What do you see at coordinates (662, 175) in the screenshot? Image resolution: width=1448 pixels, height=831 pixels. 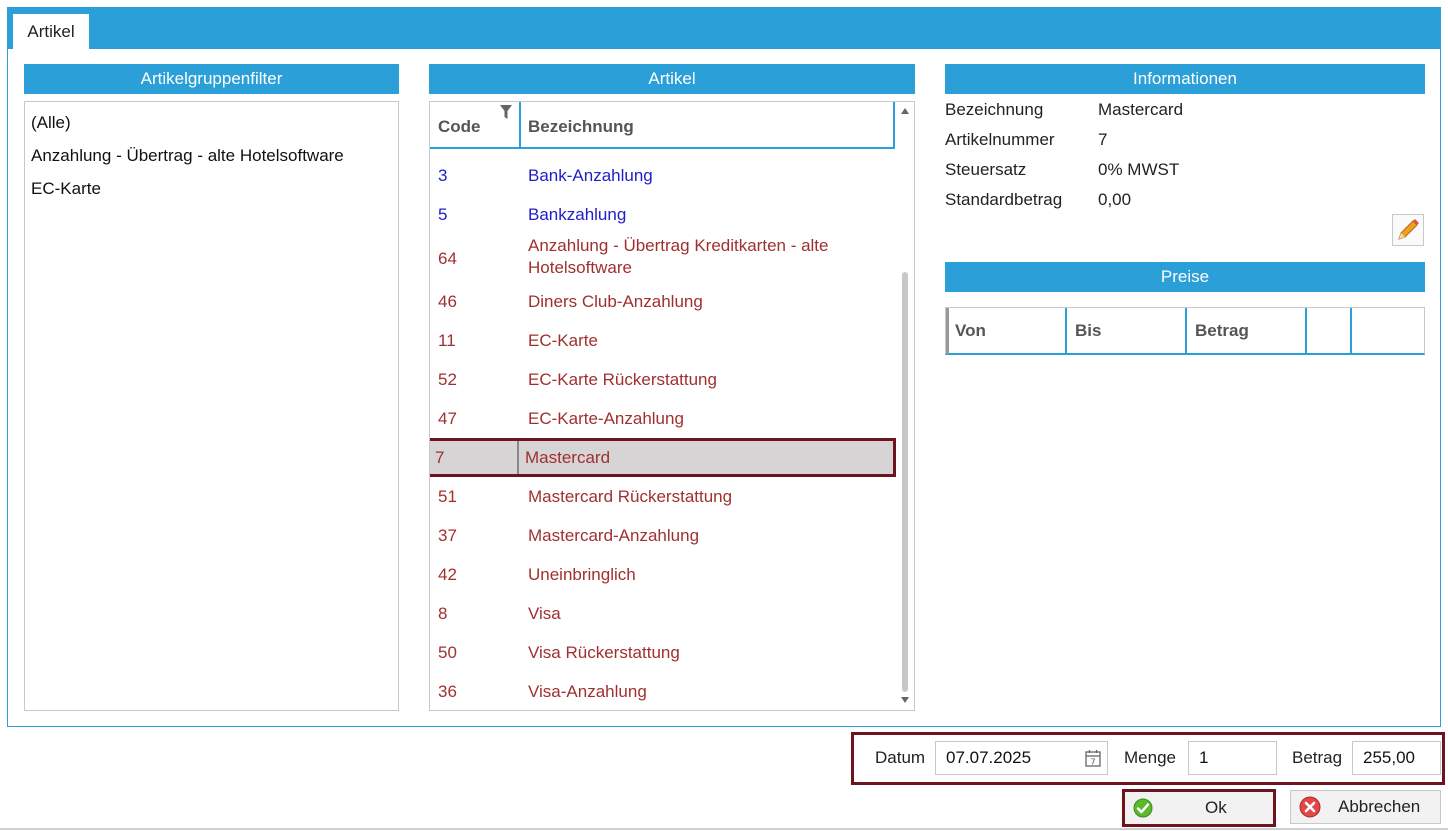 I see `table-row: 3 Bank-Anzahlung` at bounding box center [662, 175].